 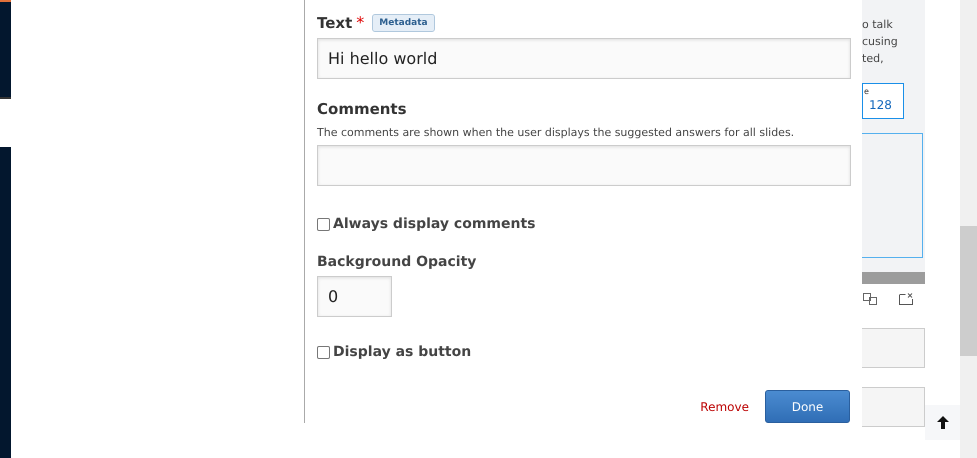 I want to click on back-to-top-button, so click(x=942, y=422).